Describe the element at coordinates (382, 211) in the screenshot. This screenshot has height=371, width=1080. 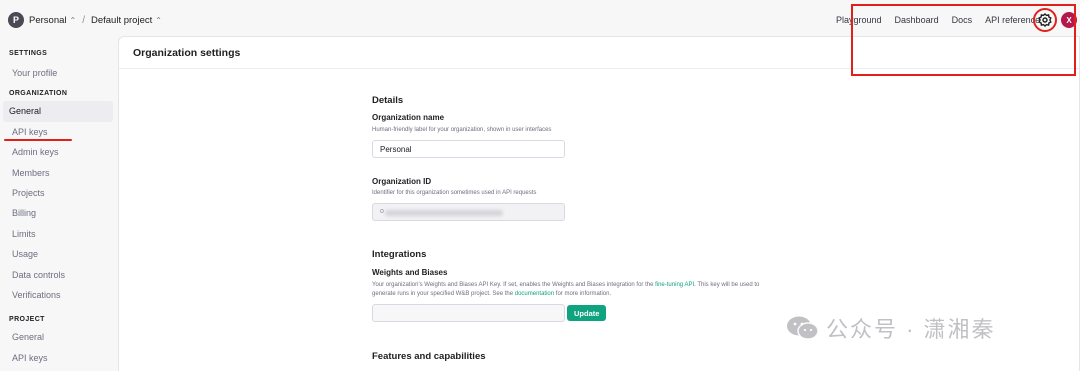
I see `org-id-prefix: o` at that location.